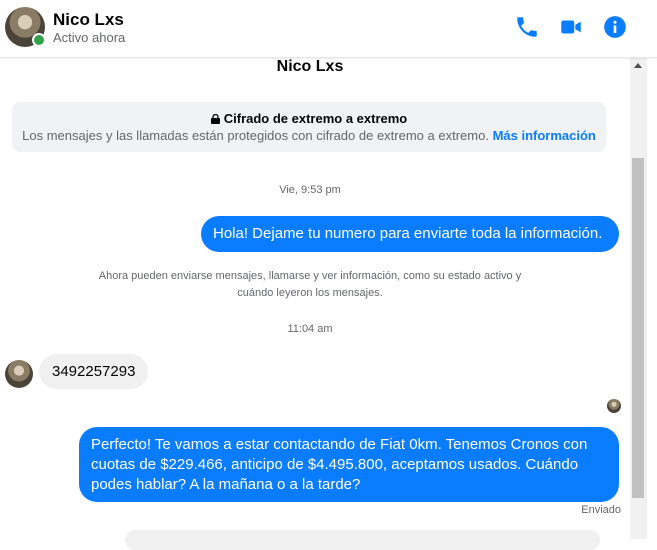  I want to click on online-indicator, so click(39, 40).